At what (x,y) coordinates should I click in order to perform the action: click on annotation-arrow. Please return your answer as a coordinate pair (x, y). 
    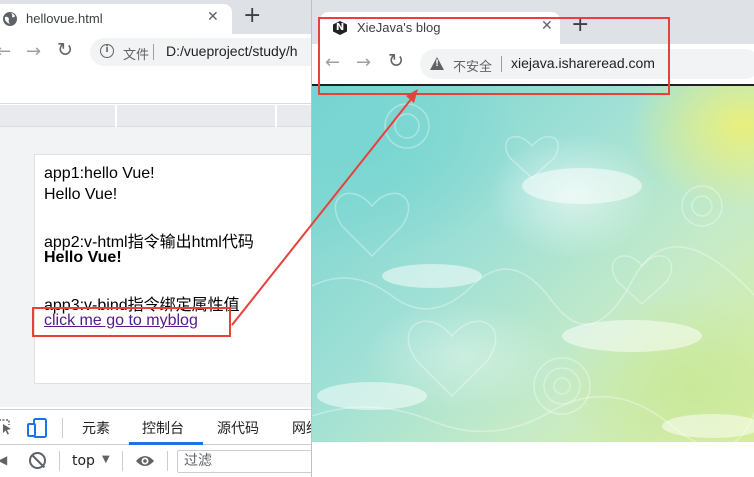
    Looking at the image, I should click on (324, 207).